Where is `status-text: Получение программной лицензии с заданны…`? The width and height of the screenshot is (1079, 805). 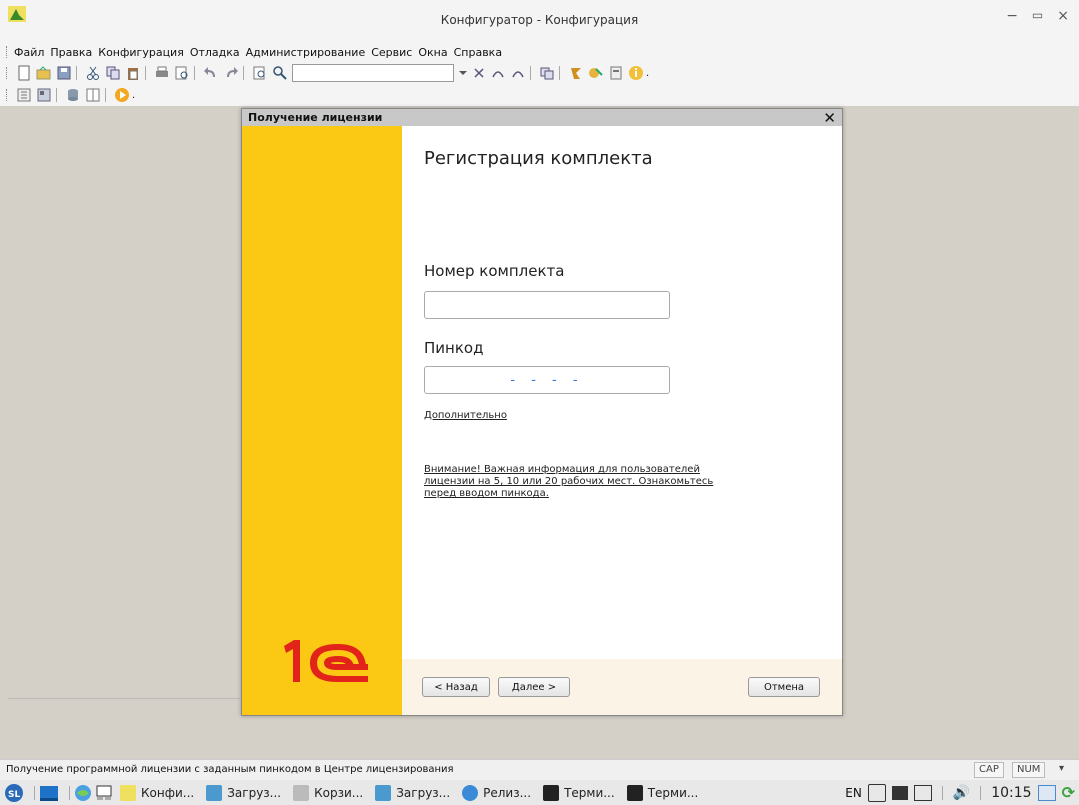
status-text: Получение программной лицензии с заданны… is located at coordinates (230, 769).